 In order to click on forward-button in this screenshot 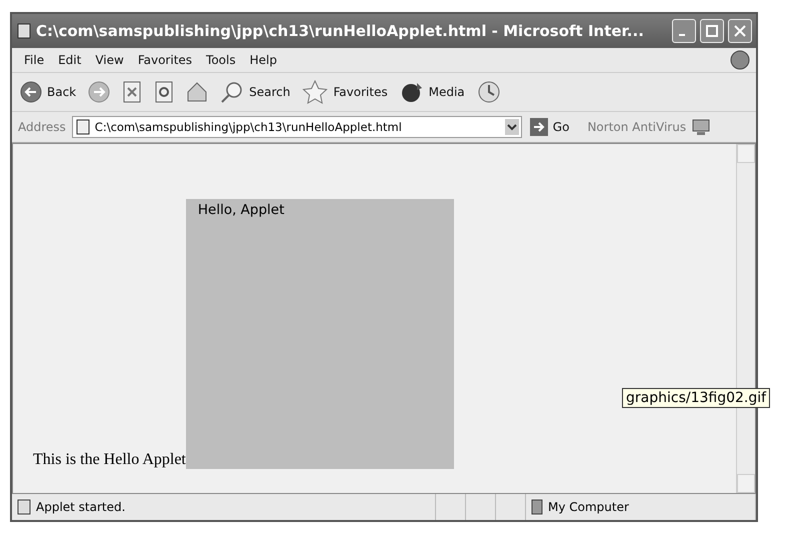, I will do `click(99, 92)`.